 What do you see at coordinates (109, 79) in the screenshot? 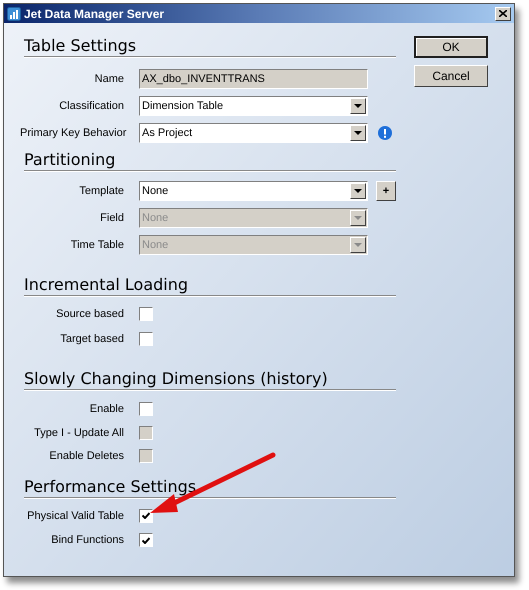
I see `field-label: Name` at bounding box center [109, 79].